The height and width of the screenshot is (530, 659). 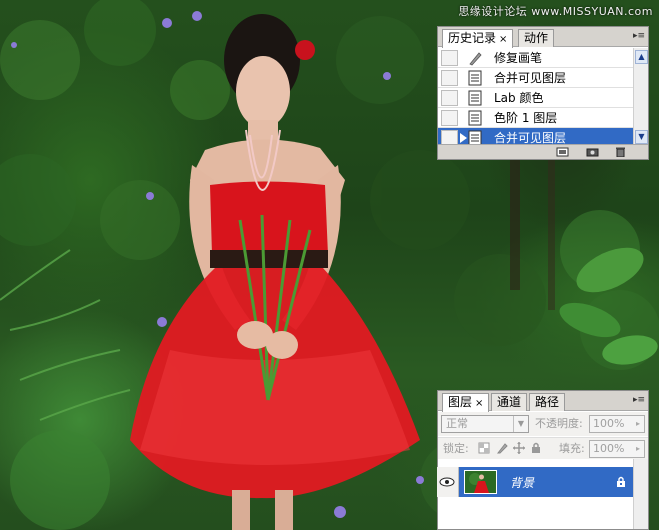 I want to click on layer-thumbnail-image, so click(x=480, y=482).